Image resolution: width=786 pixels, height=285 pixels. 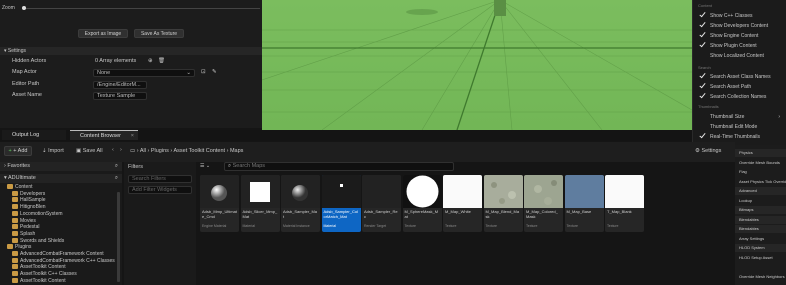 What do you see at coordinates (103, 33) in the screenshot?
I see `export-image-button: Export as Image` at bounding box center [103, 33].